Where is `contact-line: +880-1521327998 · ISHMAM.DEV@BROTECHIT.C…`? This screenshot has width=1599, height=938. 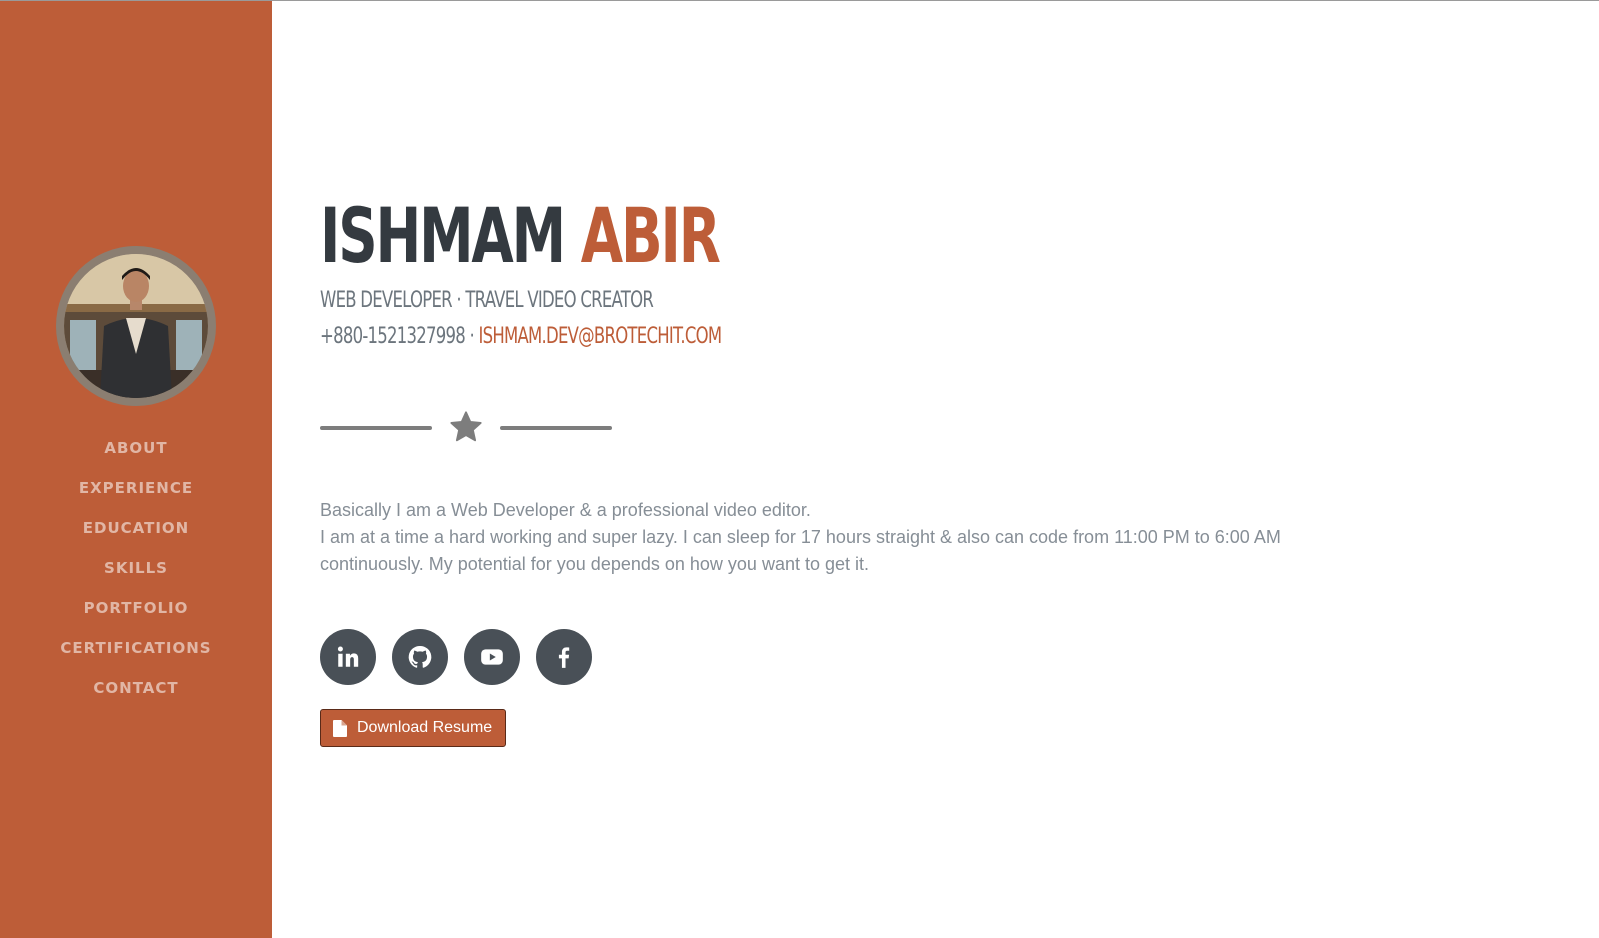 contact-line: +880-1521327998 · ISHMAM.DEV@BROTECHIT.C… is located at coordinates (521, 337).